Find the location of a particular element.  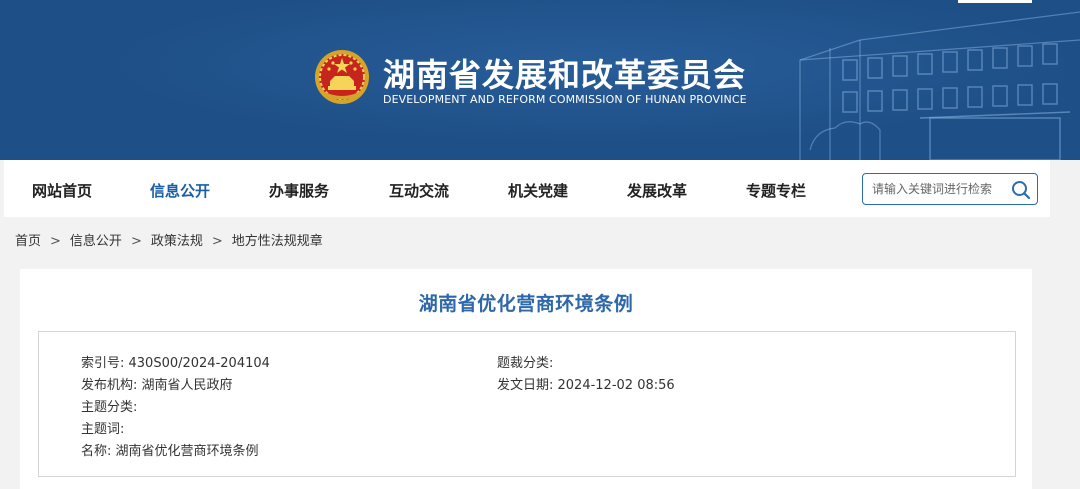

national-emblem-icon is located at coordinates (342, 77).